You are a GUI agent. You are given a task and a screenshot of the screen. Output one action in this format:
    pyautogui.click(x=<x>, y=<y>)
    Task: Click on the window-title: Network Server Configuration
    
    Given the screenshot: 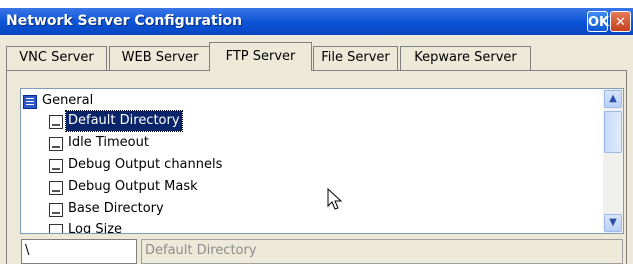 What is the action you would take?
    pyautogui.click(x=124, y=21)
    